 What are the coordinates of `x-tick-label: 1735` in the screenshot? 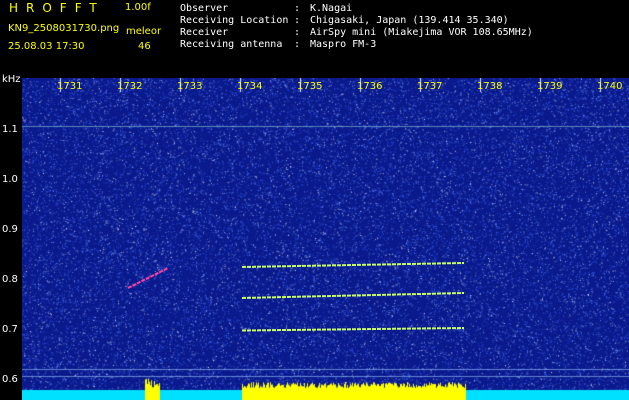 It's located at (310, 86).